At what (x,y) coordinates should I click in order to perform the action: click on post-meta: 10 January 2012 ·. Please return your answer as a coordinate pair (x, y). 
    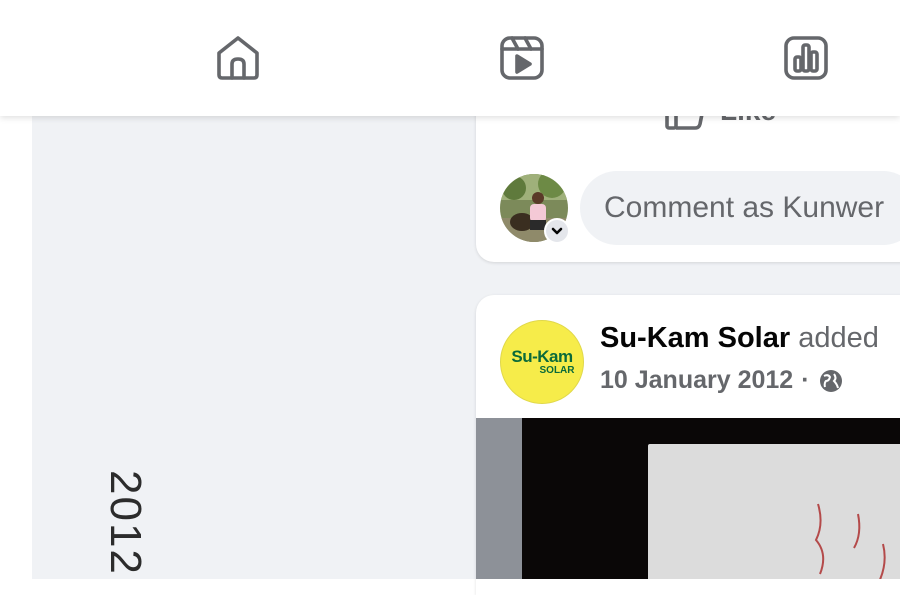
    Looking at the image, I should click on (722, 380).